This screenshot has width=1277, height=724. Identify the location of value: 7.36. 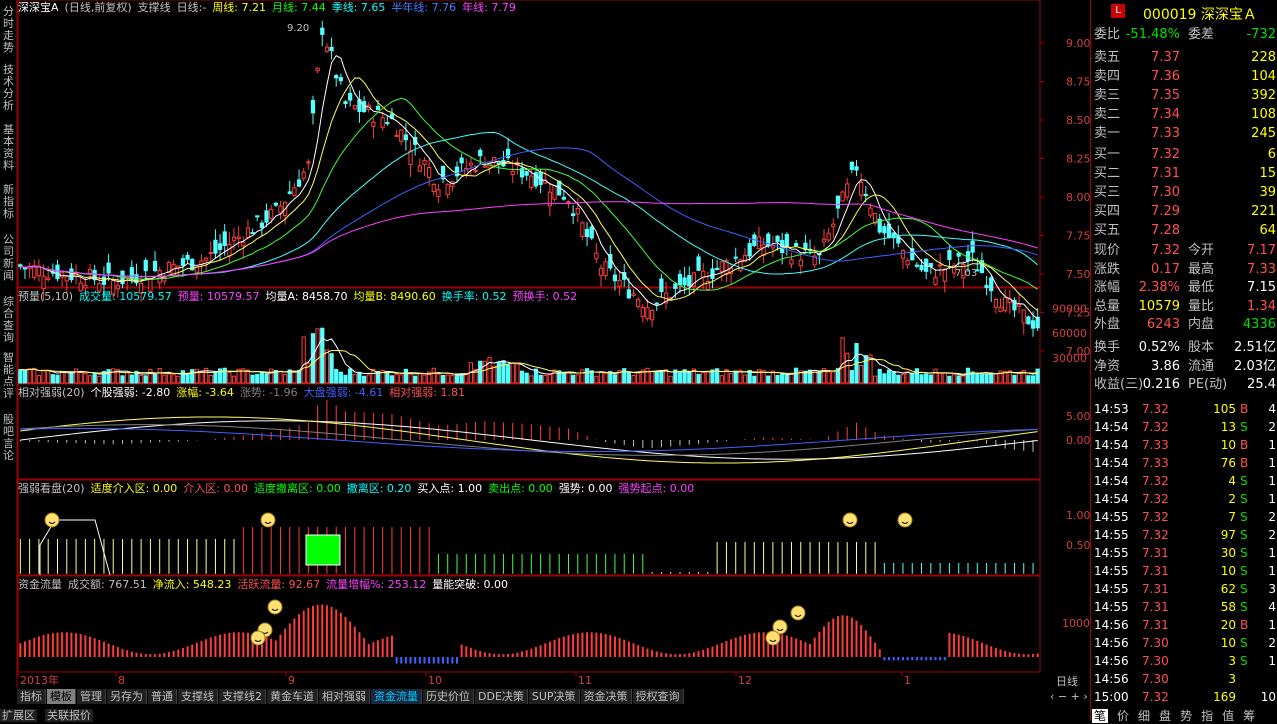
(1165, 76).